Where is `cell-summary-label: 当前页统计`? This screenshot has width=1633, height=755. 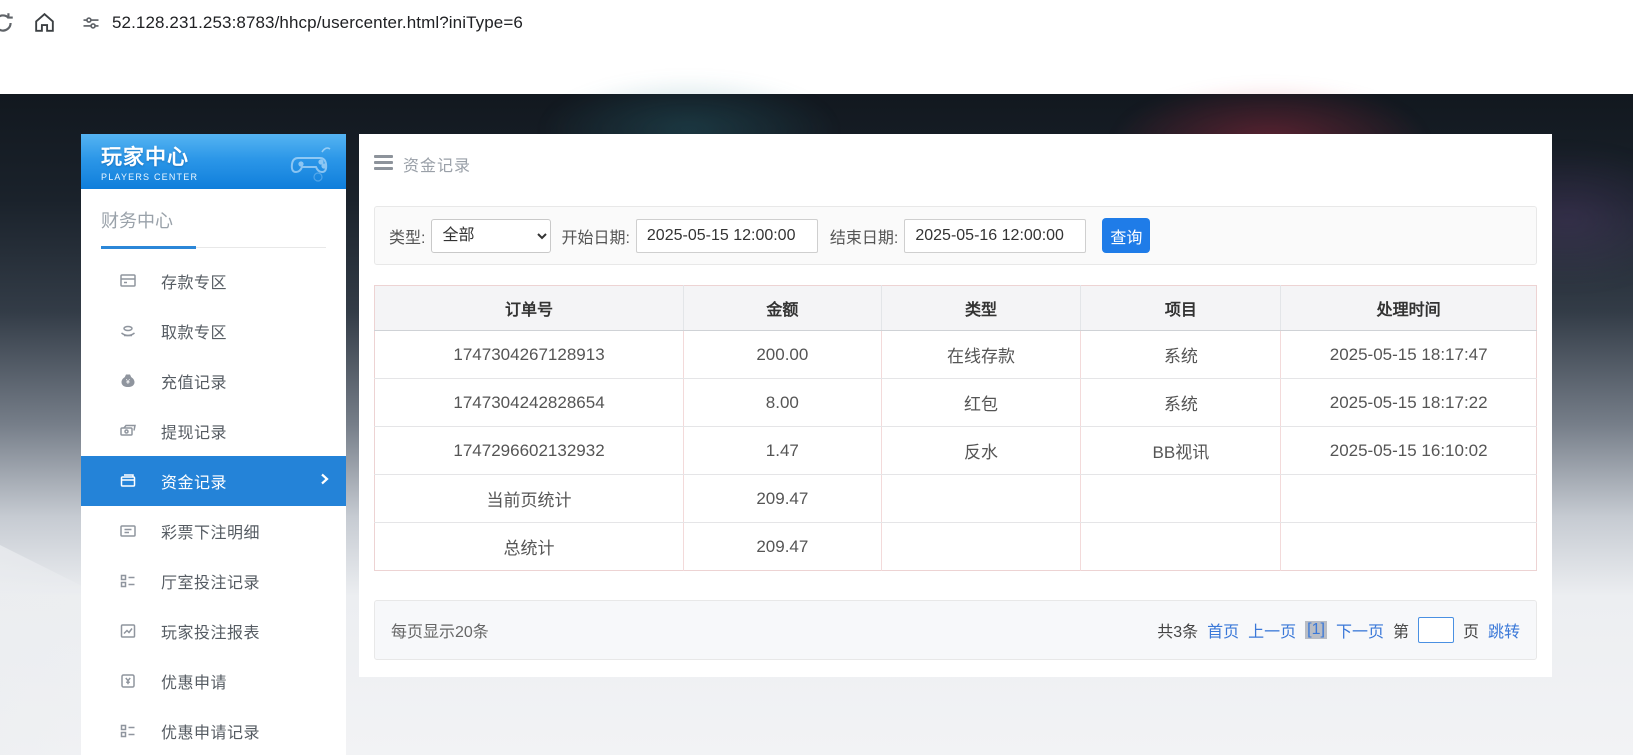 cell-summary-label: 当前页统计 is located at coordinates (529, 498).